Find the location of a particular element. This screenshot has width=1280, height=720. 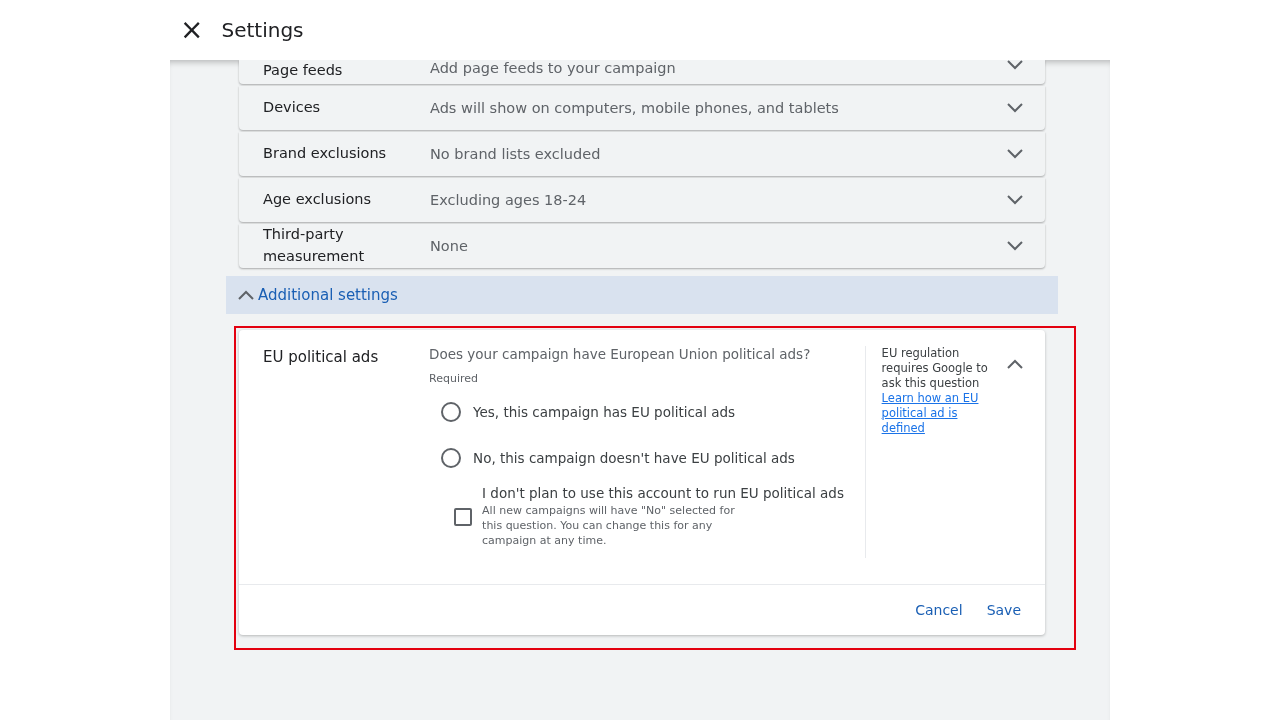

additional-settings-toggle: Additional settings is located at coordinates (642, 295).